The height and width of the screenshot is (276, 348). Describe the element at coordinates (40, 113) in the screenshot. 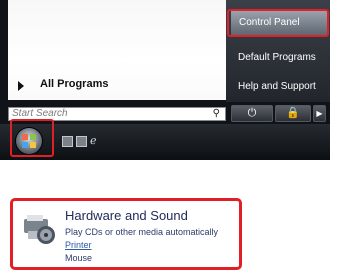

I see `search-placeholder: Start Search` at that location.